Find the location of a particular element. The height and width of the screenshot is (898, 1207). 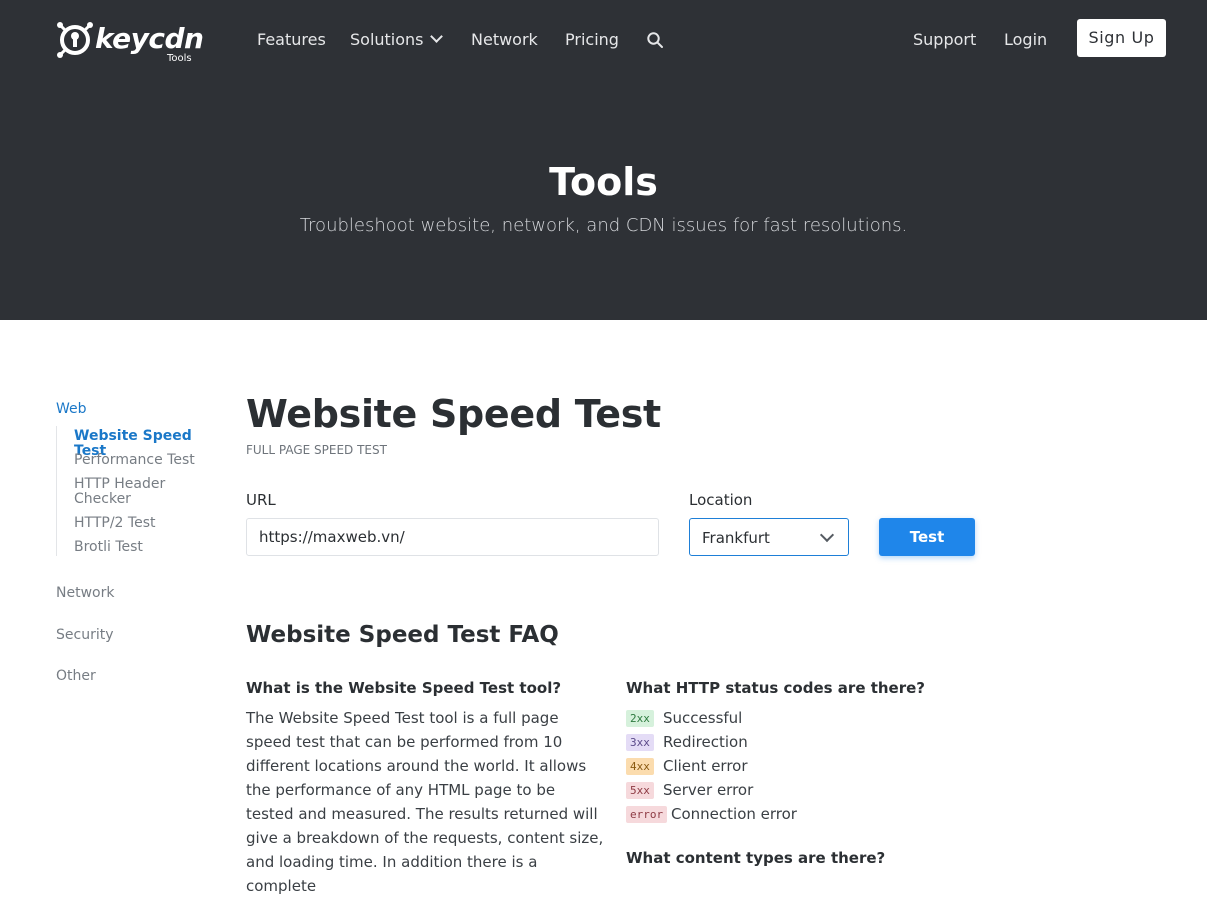

url-input is located at coordinates (452, 537).